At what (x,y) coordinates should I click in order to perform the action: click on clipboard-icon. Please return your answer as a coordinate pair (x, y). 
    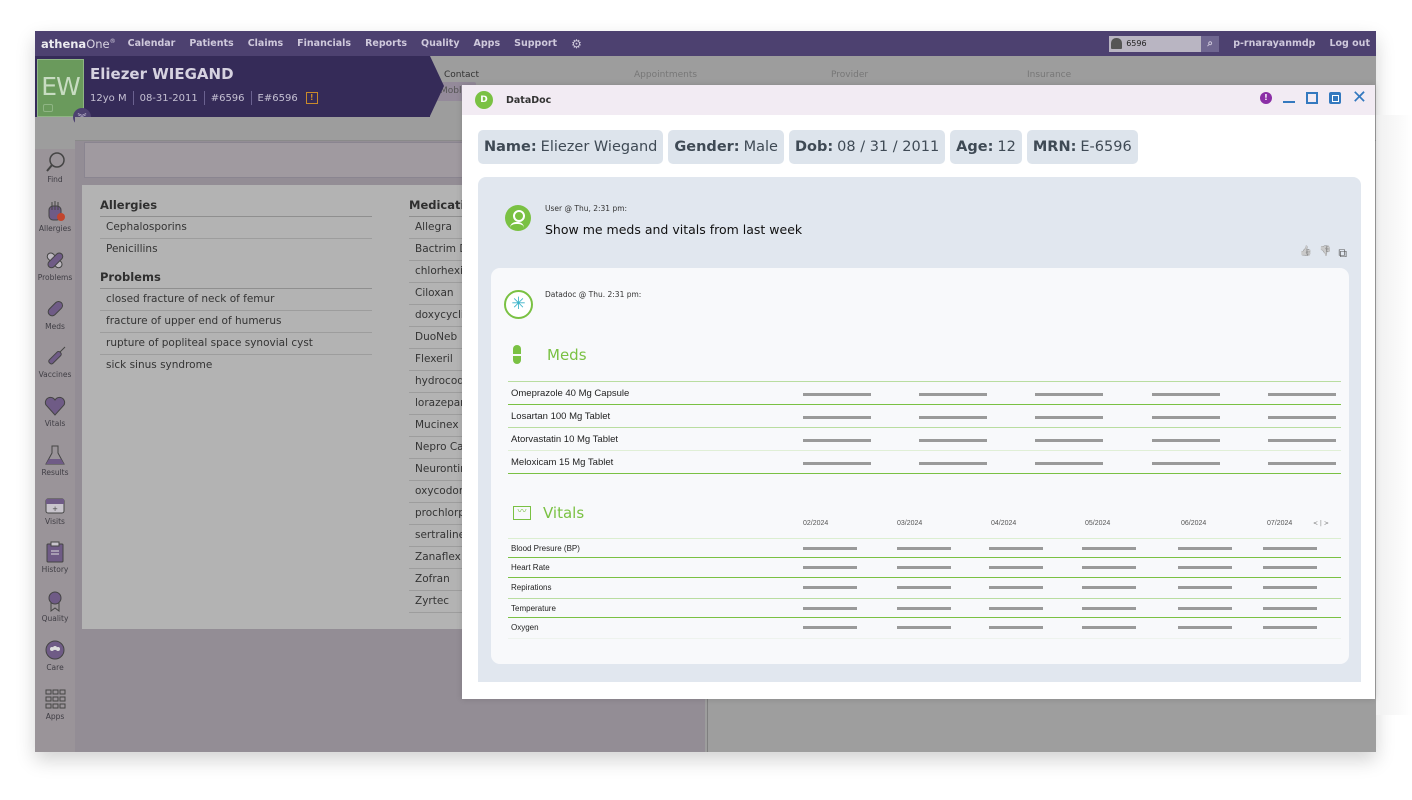
    Looking at the image, I should click on (55, 552).